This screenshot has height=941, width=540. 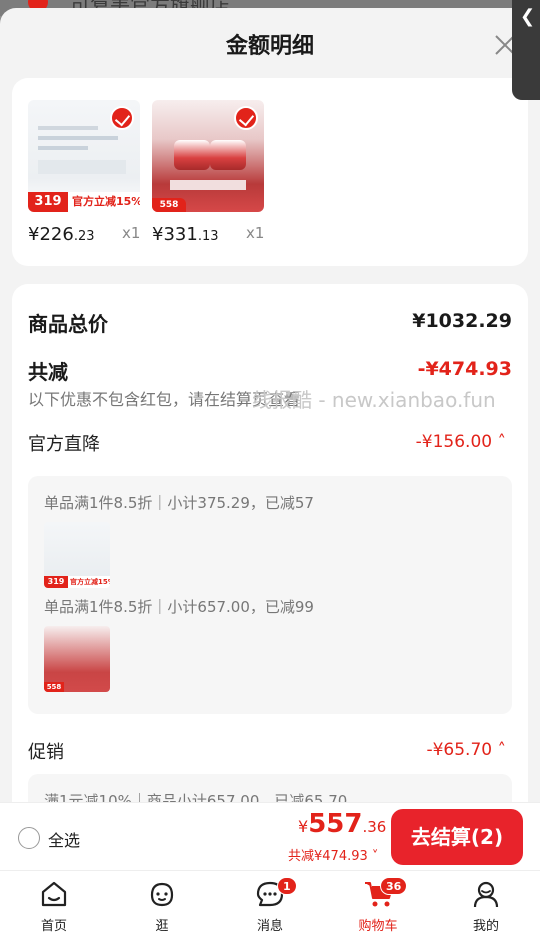 I want to click on face-icon, so click(x=162, y=894).